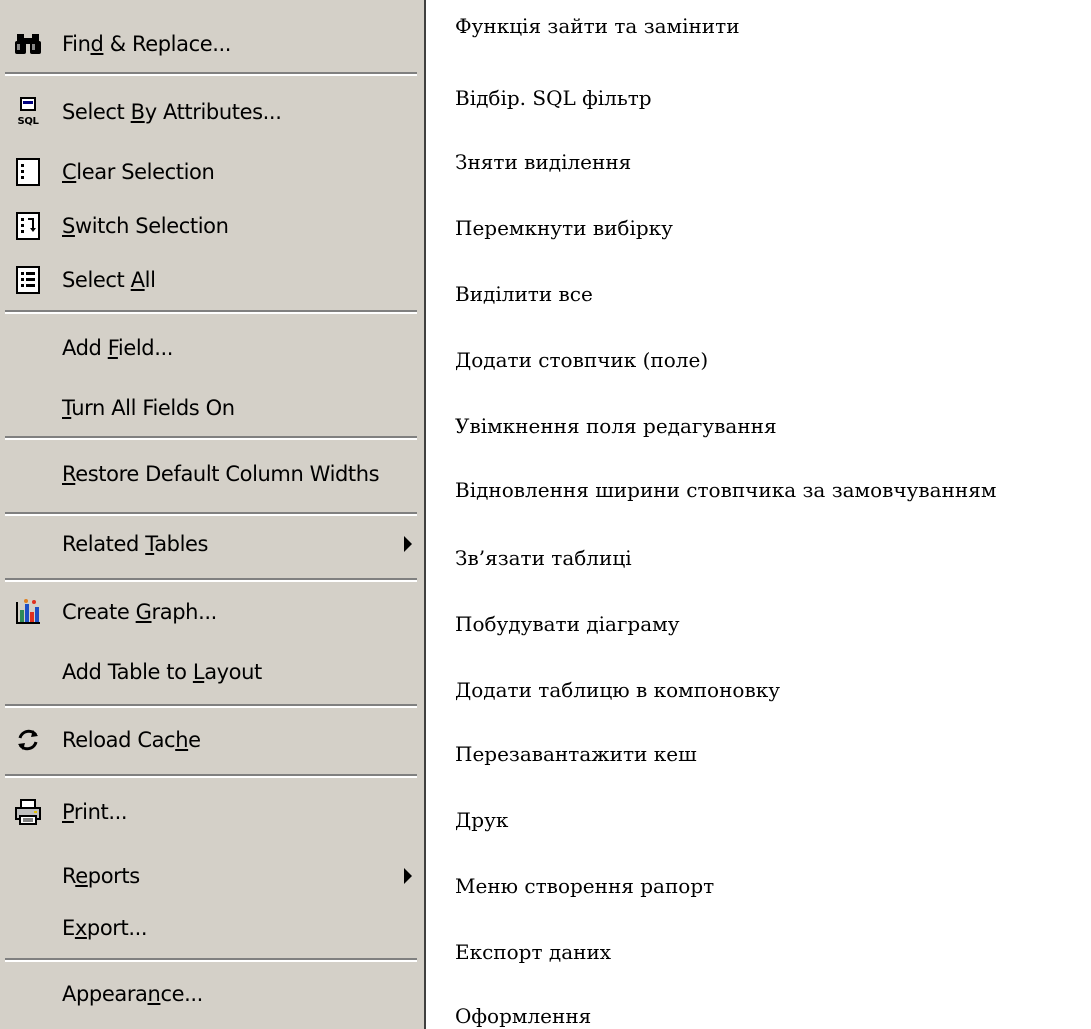  I want to click on switch-selection-icon, so click(28, 226).